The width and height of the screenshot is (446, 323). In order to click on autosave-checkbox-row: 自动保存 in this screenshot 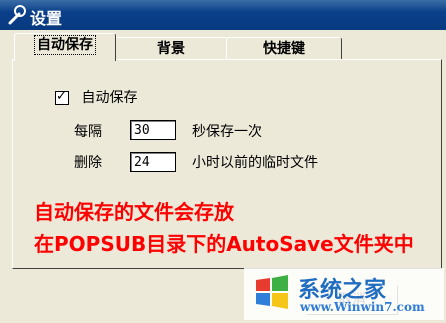, I will do `click(96, 97)`.